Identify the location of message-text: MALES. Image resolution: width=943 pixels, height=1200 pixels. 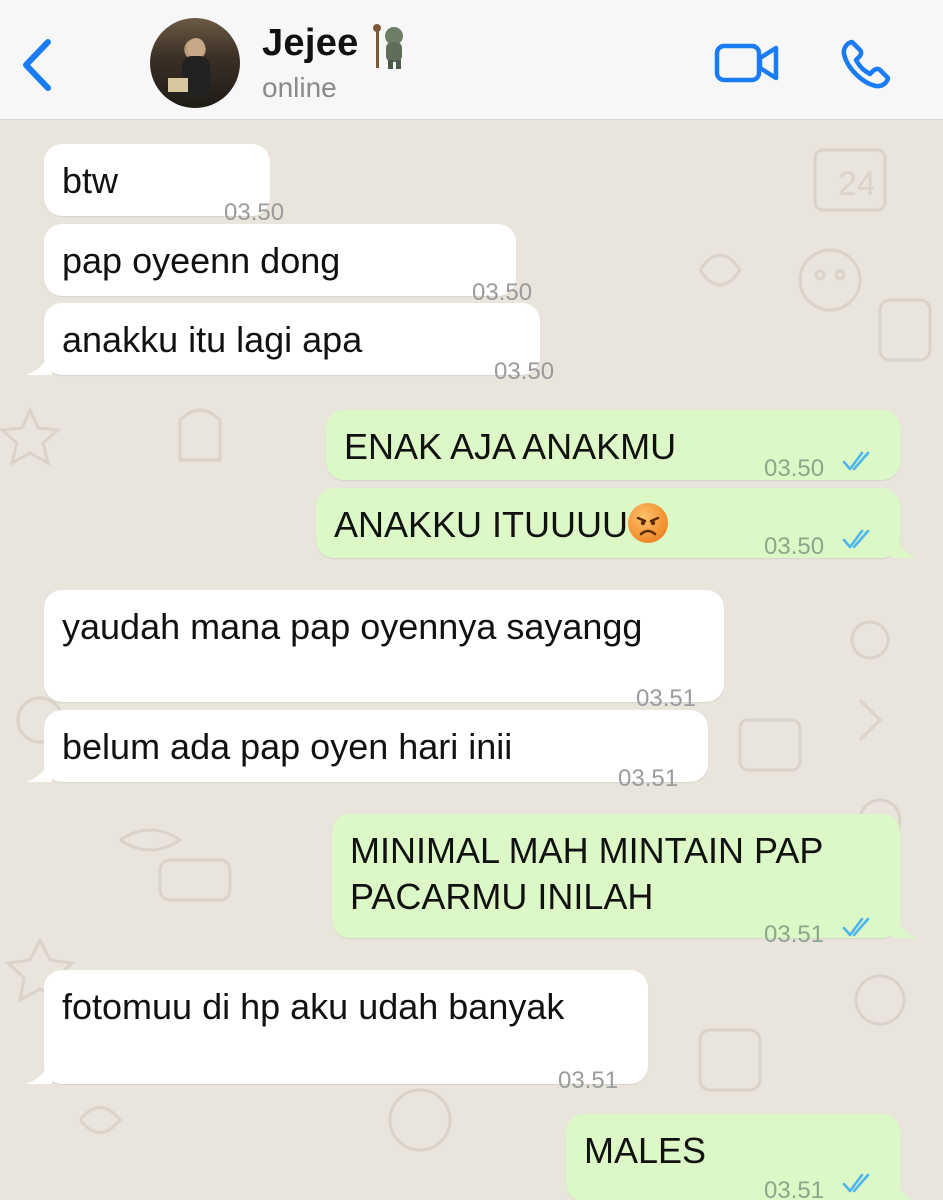
(645, 1150).